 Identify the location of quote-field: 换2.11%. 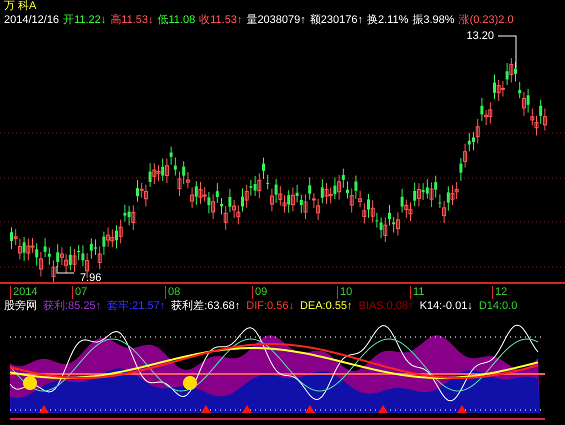
(387, 21).